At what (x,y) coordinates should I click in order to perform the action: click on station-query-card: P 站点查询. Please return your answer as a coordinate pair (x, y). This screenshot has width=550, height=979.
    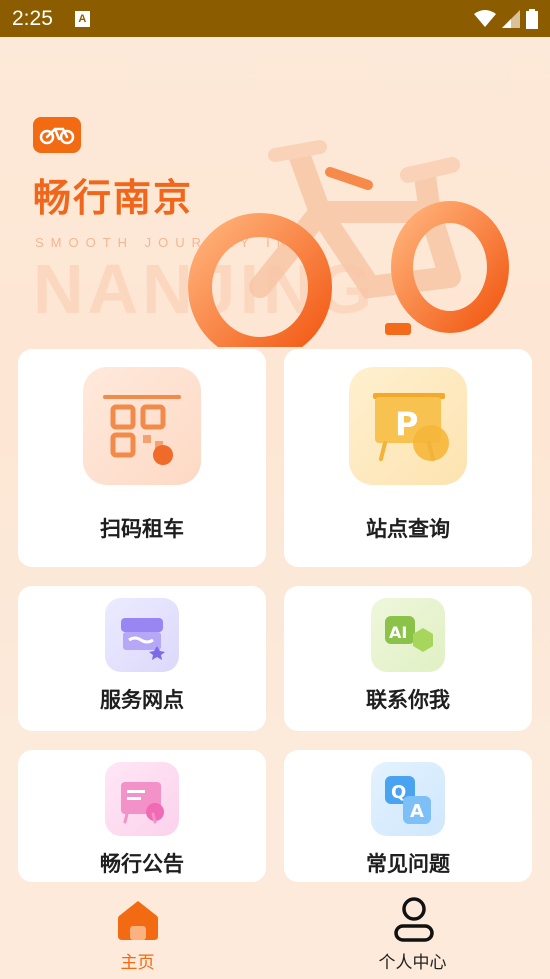
    Looking at the image, I should click on (408, 458).